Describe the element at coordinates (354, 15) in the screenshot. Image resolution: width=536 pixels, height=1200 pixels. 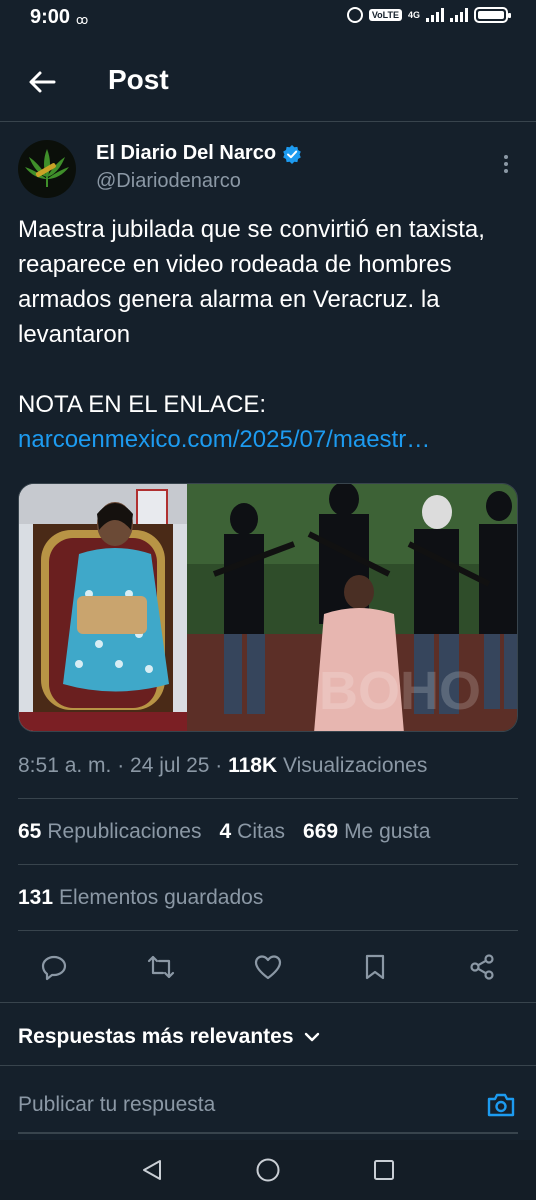
I see `alarm-icon` at that location.